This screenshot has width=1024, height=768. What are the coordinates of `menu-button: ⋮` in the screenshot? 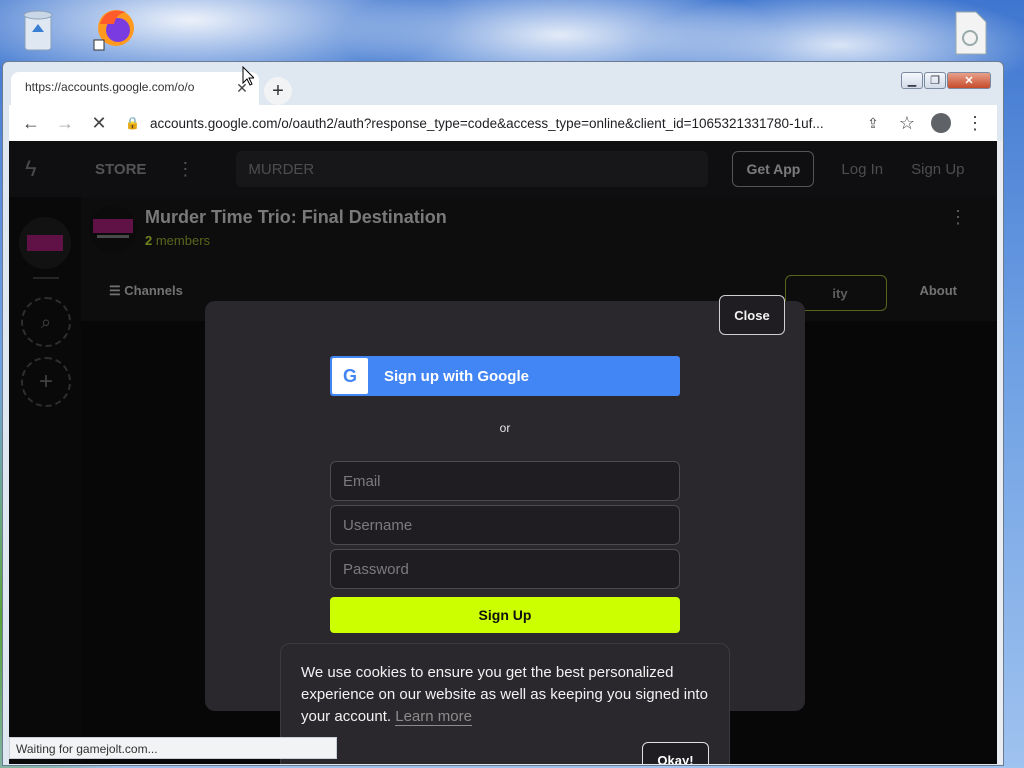 It's located at (975, 123).